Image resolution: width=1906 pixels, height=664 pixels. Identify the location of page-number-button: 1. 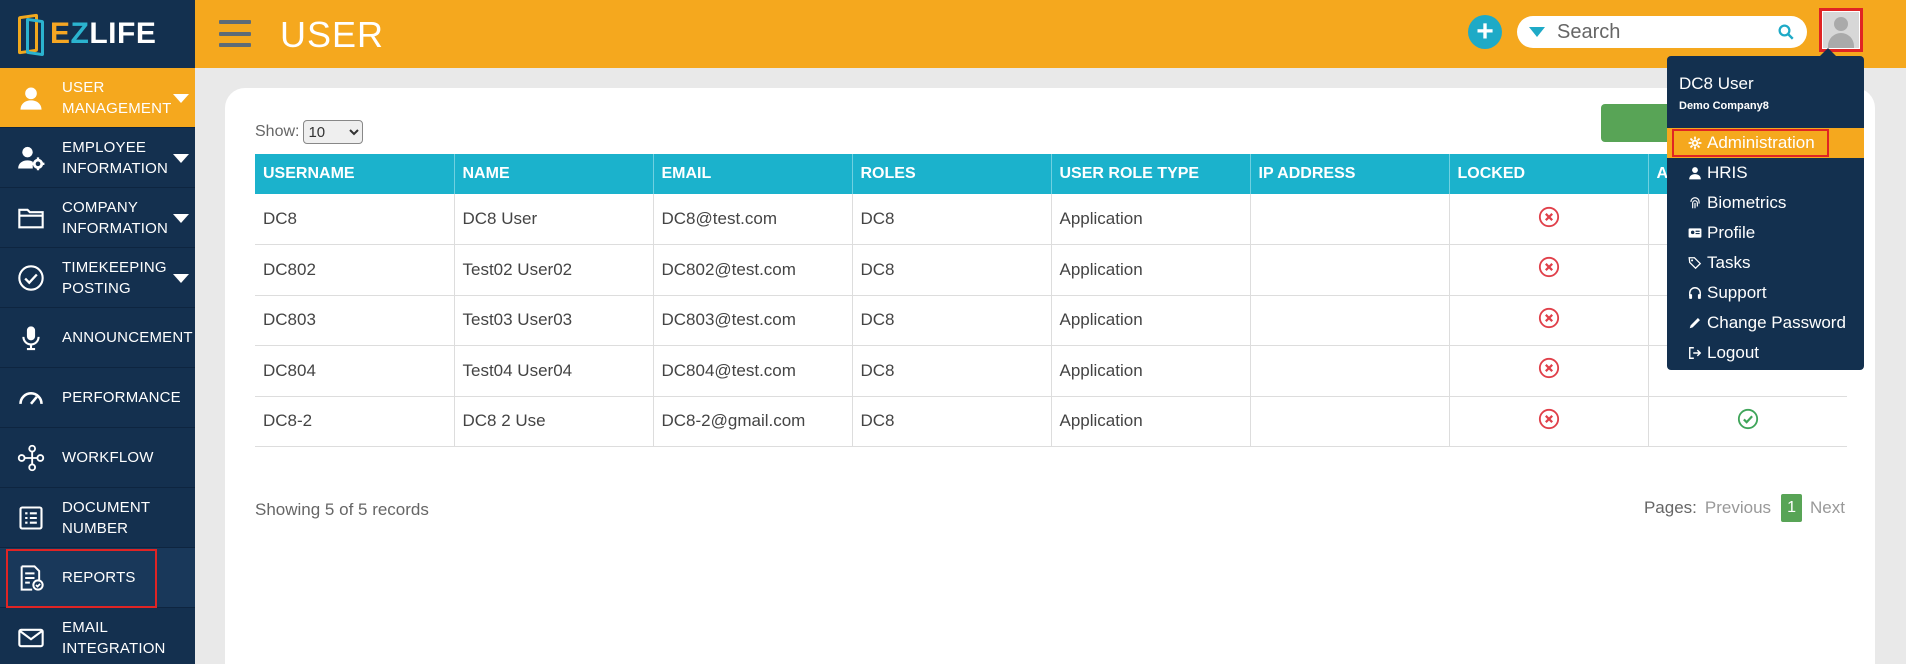
(1792, 508).